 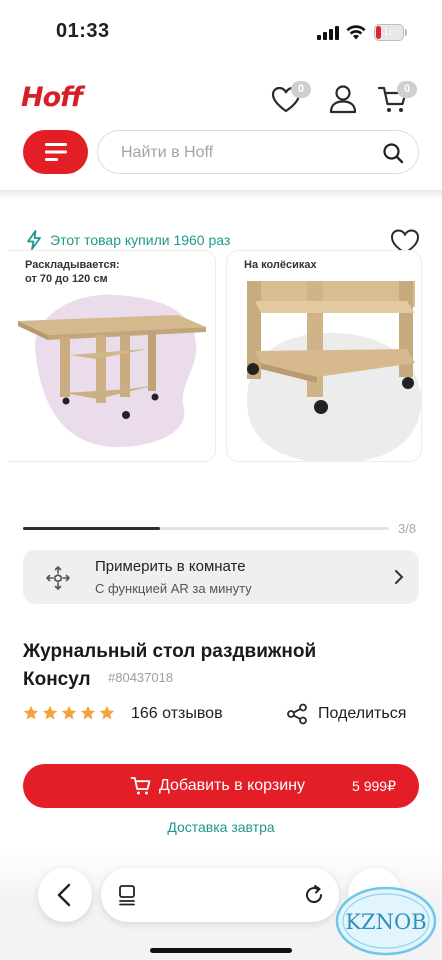 What do you see at coordinates (393, 153) in the screenshot?
I see `search-icon` at bounding box center [393, 153].